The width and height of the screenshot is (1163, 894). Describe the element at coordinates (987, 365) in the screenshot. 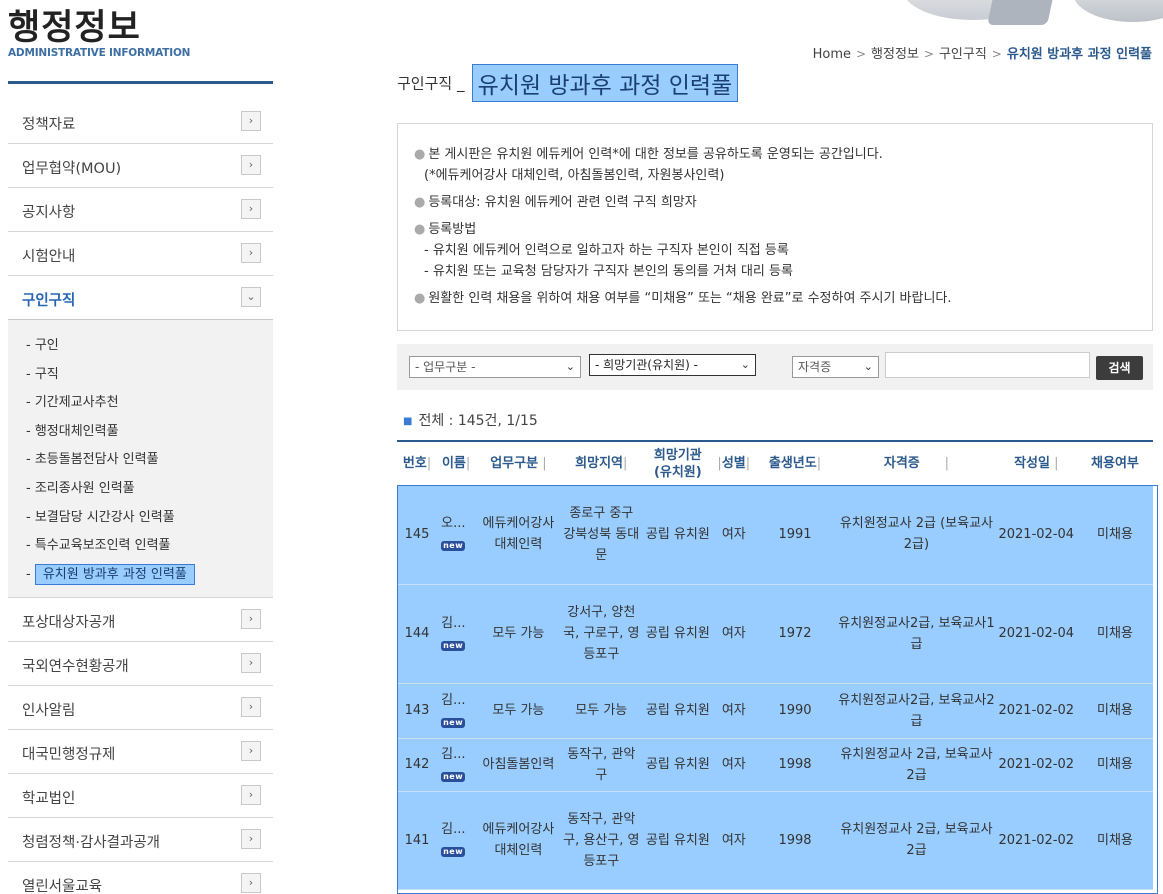

I see `search-input` at that location.